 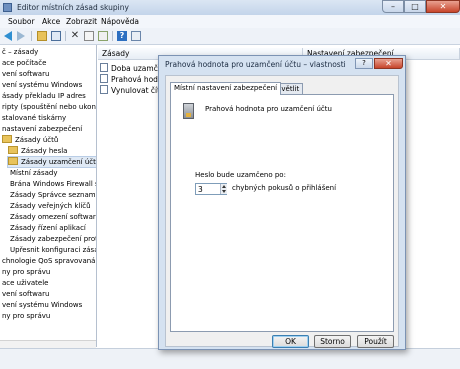 I want to click on help-icon: ?, so click(x=122, y=36).